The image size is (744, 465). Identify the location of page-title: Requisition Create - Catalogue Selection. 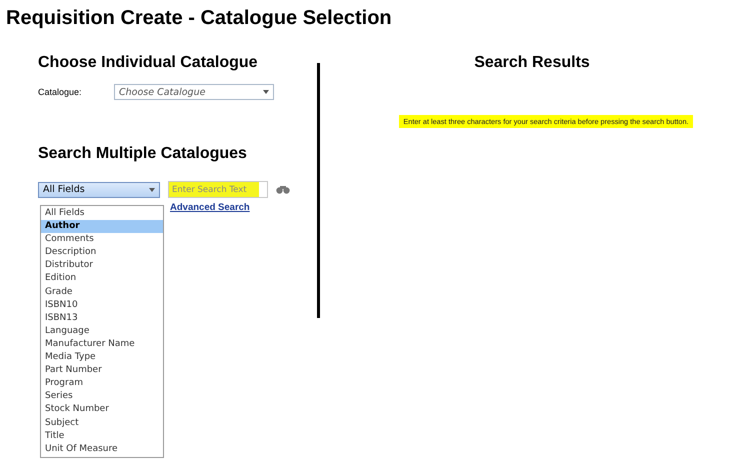
(199, 18).